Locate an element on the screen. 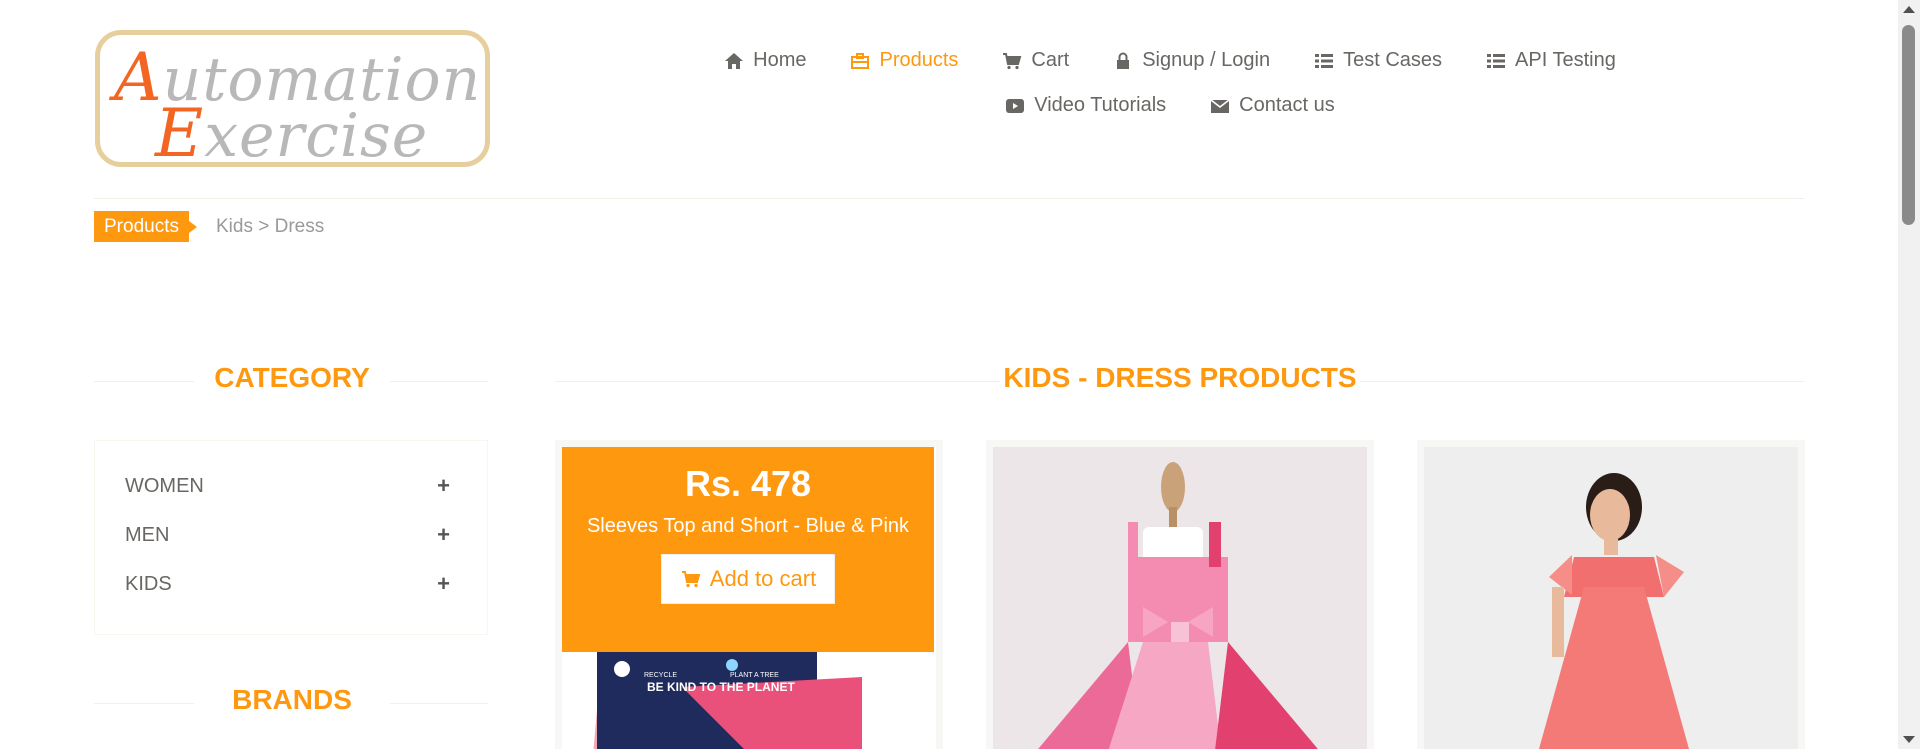  category-label: WOMEN is located at coordinates (164, 485).